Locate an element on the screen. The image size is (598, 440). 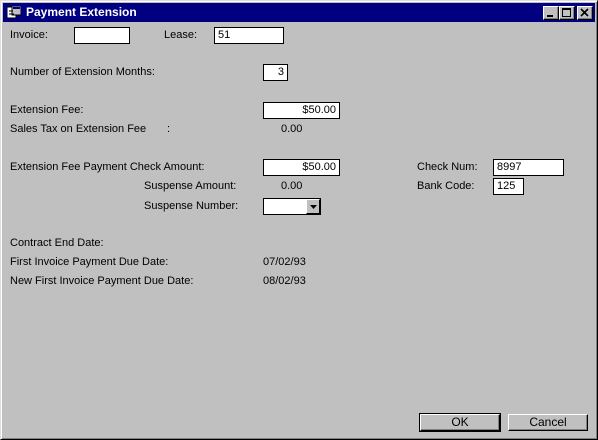
check-amount-label: Extension Fee Payment Check Amount: is located at coordinates (107, 167).